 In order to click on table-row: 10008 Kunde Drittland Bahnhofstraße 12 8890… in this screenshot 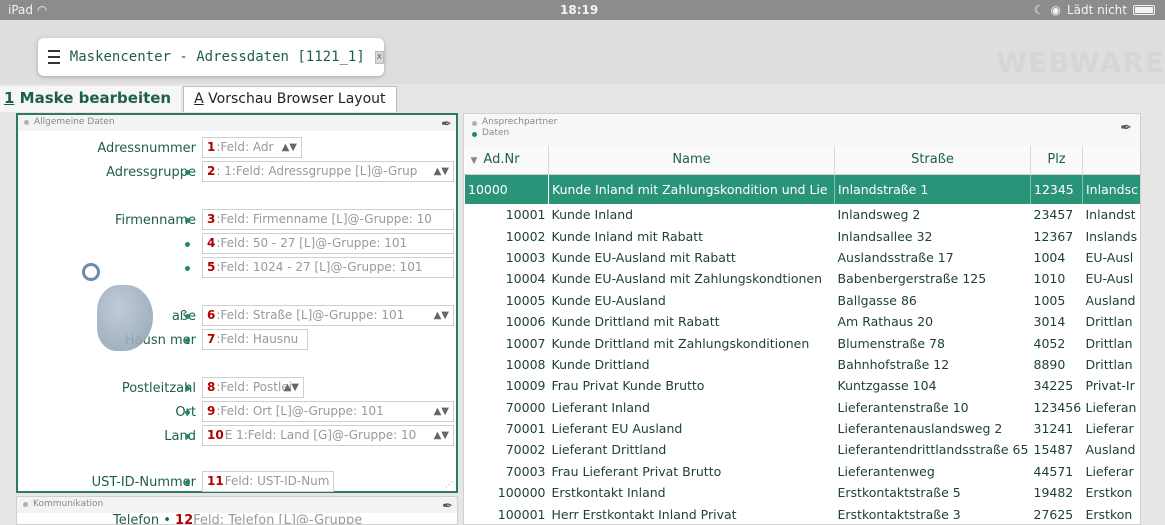, I will do `click(803, 364)`.